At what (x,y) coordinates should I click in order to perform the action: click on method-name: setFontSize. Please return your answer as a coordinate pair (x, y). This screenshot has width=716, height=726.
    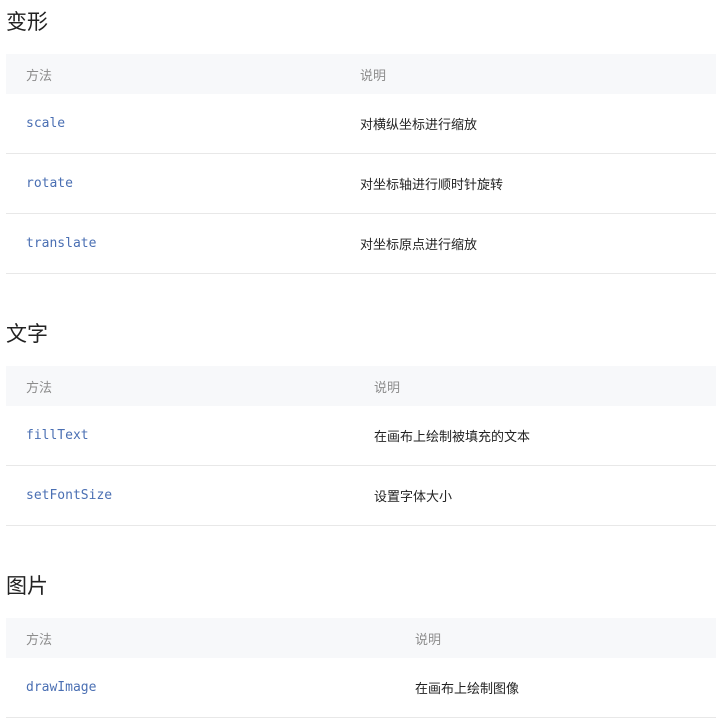
    Looking at the image, I should click on (180, 495).